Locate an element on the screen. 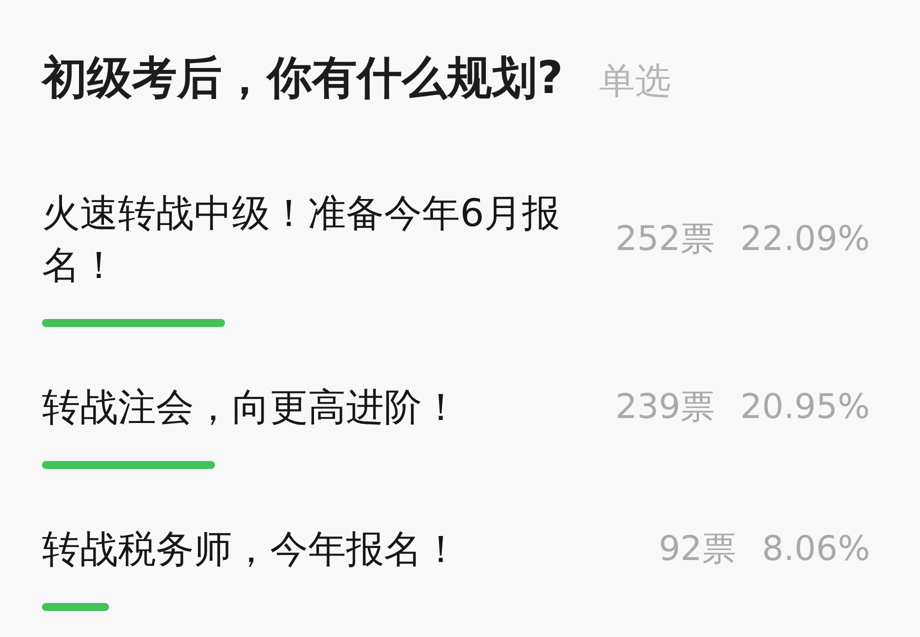 The width and height of the screenshot is (920, 637). vote-count: 92票 is located at coordinates (697, 549).